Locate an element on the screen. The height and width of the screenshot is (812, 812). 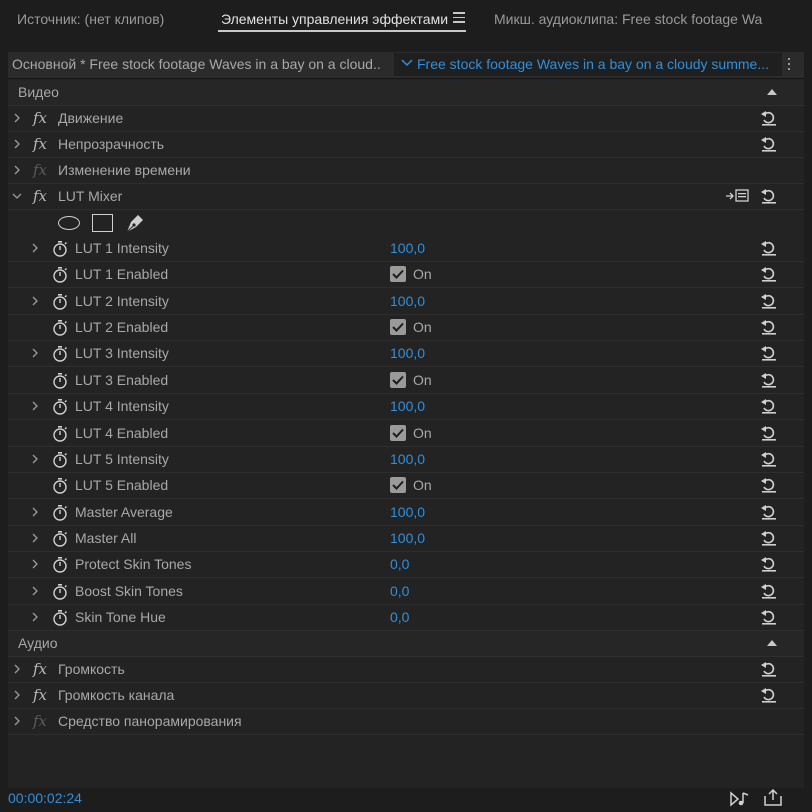
play-audio-icon is located at coordinates (740, 799).